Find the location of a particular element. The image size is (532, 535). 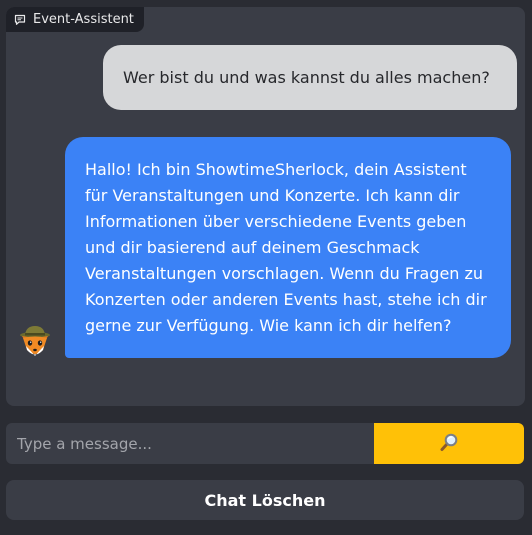

message-input-row is located at coordinates (265, 443).